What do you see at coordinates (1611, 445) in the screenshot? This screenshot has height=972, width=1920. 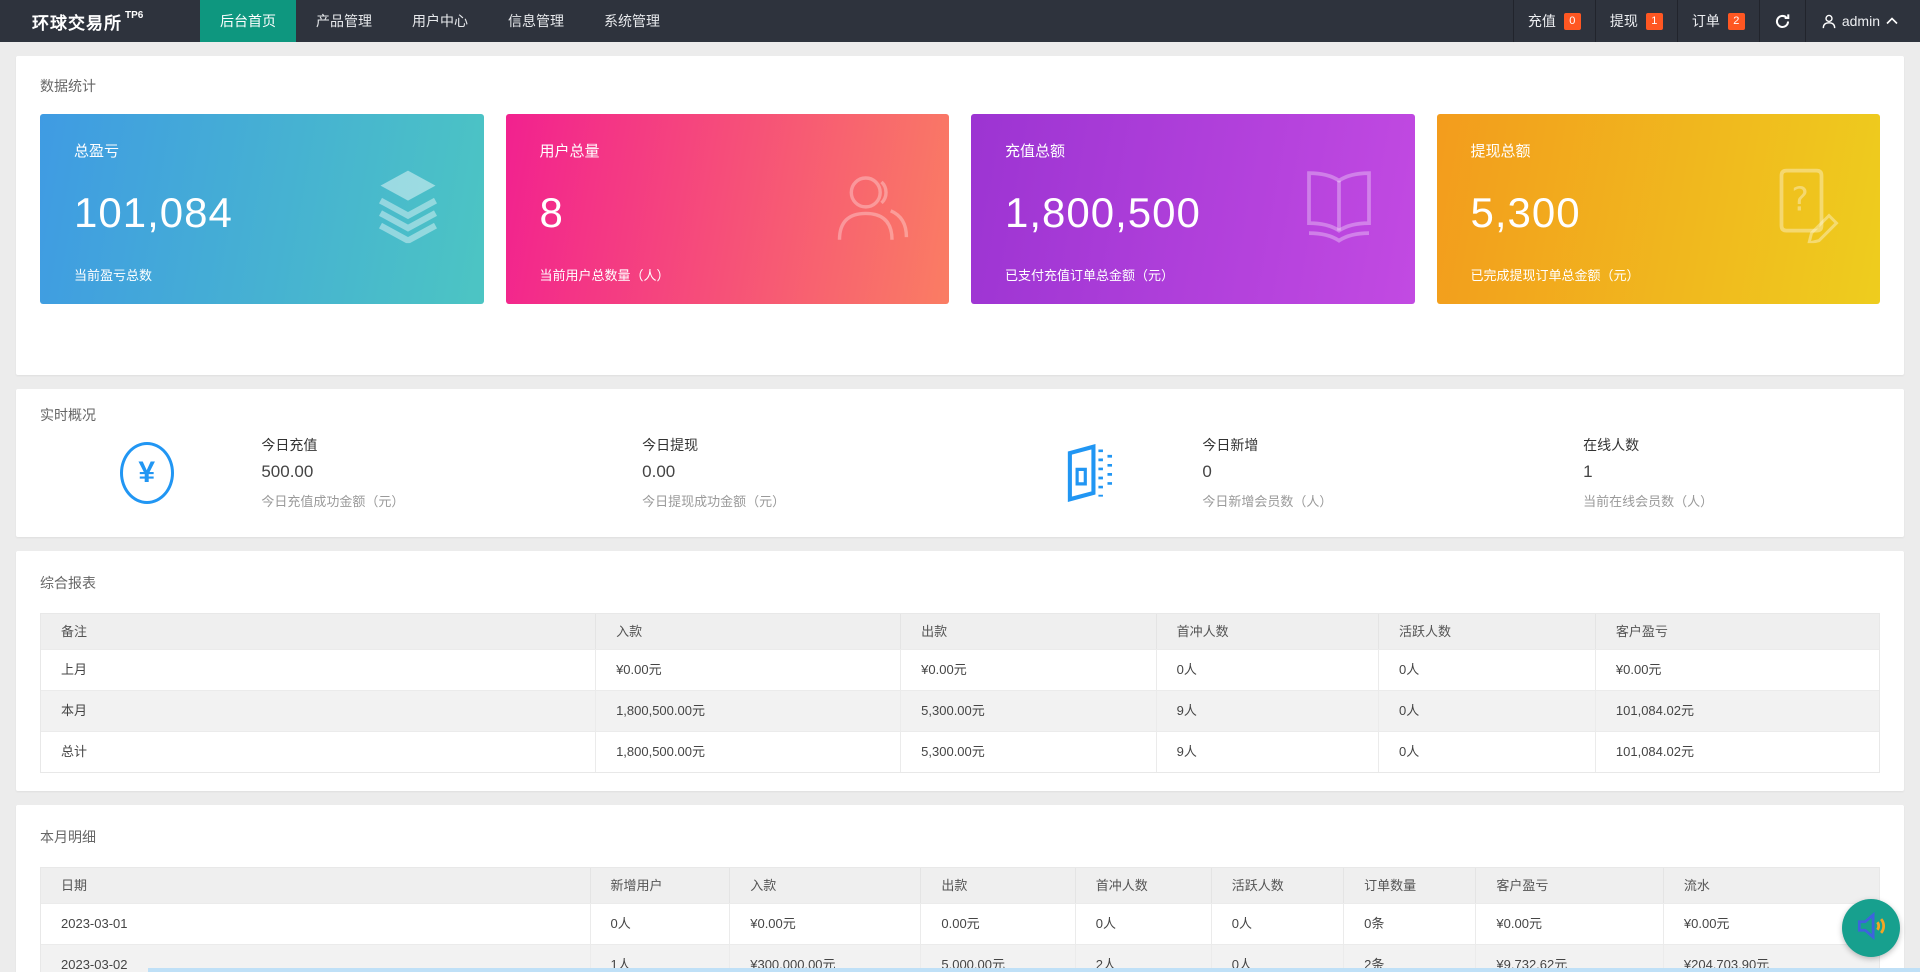 I see `stat-label: 在线人数` at bounding box center [1611, 445].